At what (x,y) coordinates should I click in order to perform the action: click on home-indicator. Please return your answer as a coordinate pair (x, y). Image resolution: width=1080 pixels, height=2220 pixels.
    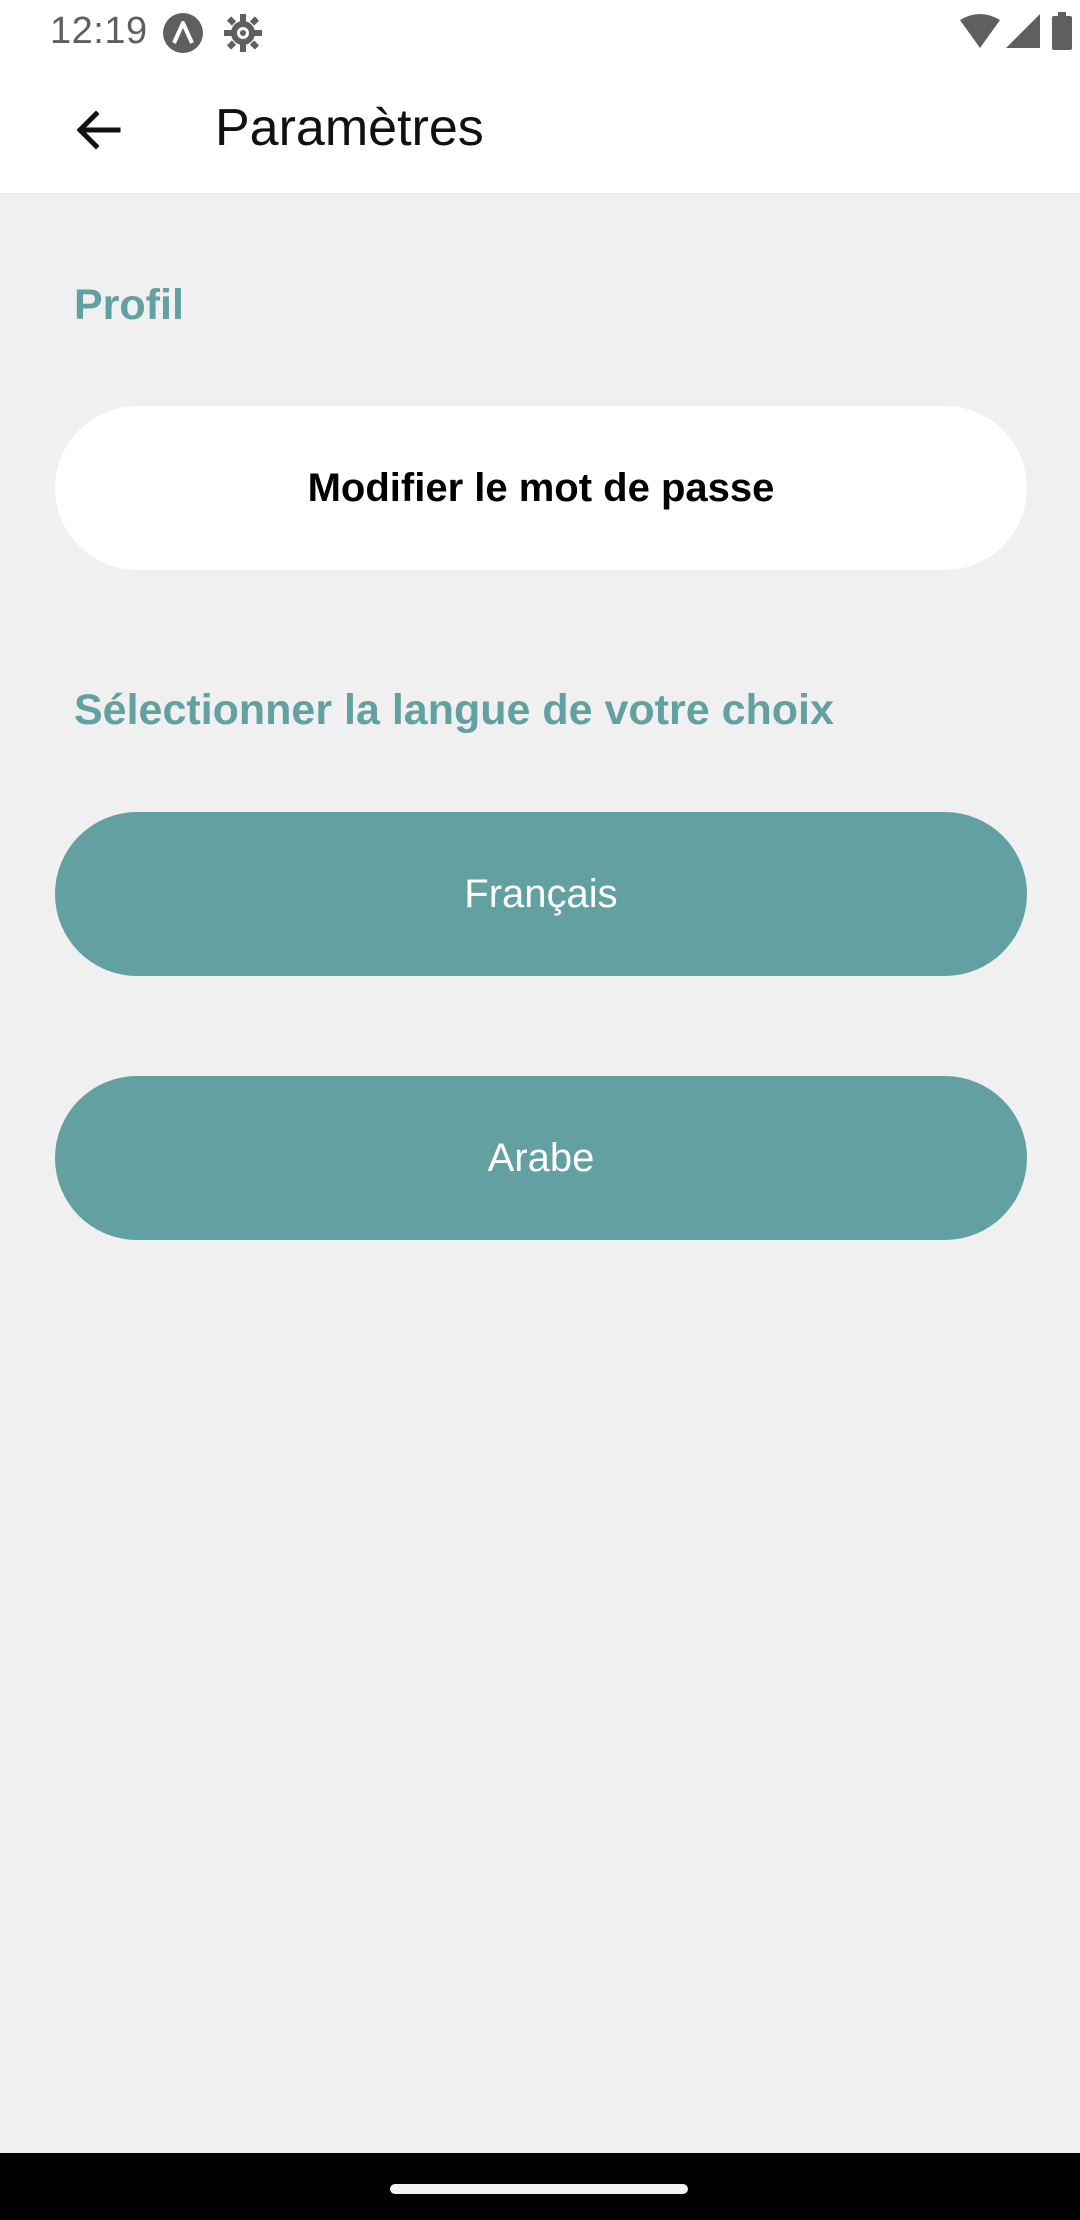
    Looking at the image, I should click on (539, 2189).